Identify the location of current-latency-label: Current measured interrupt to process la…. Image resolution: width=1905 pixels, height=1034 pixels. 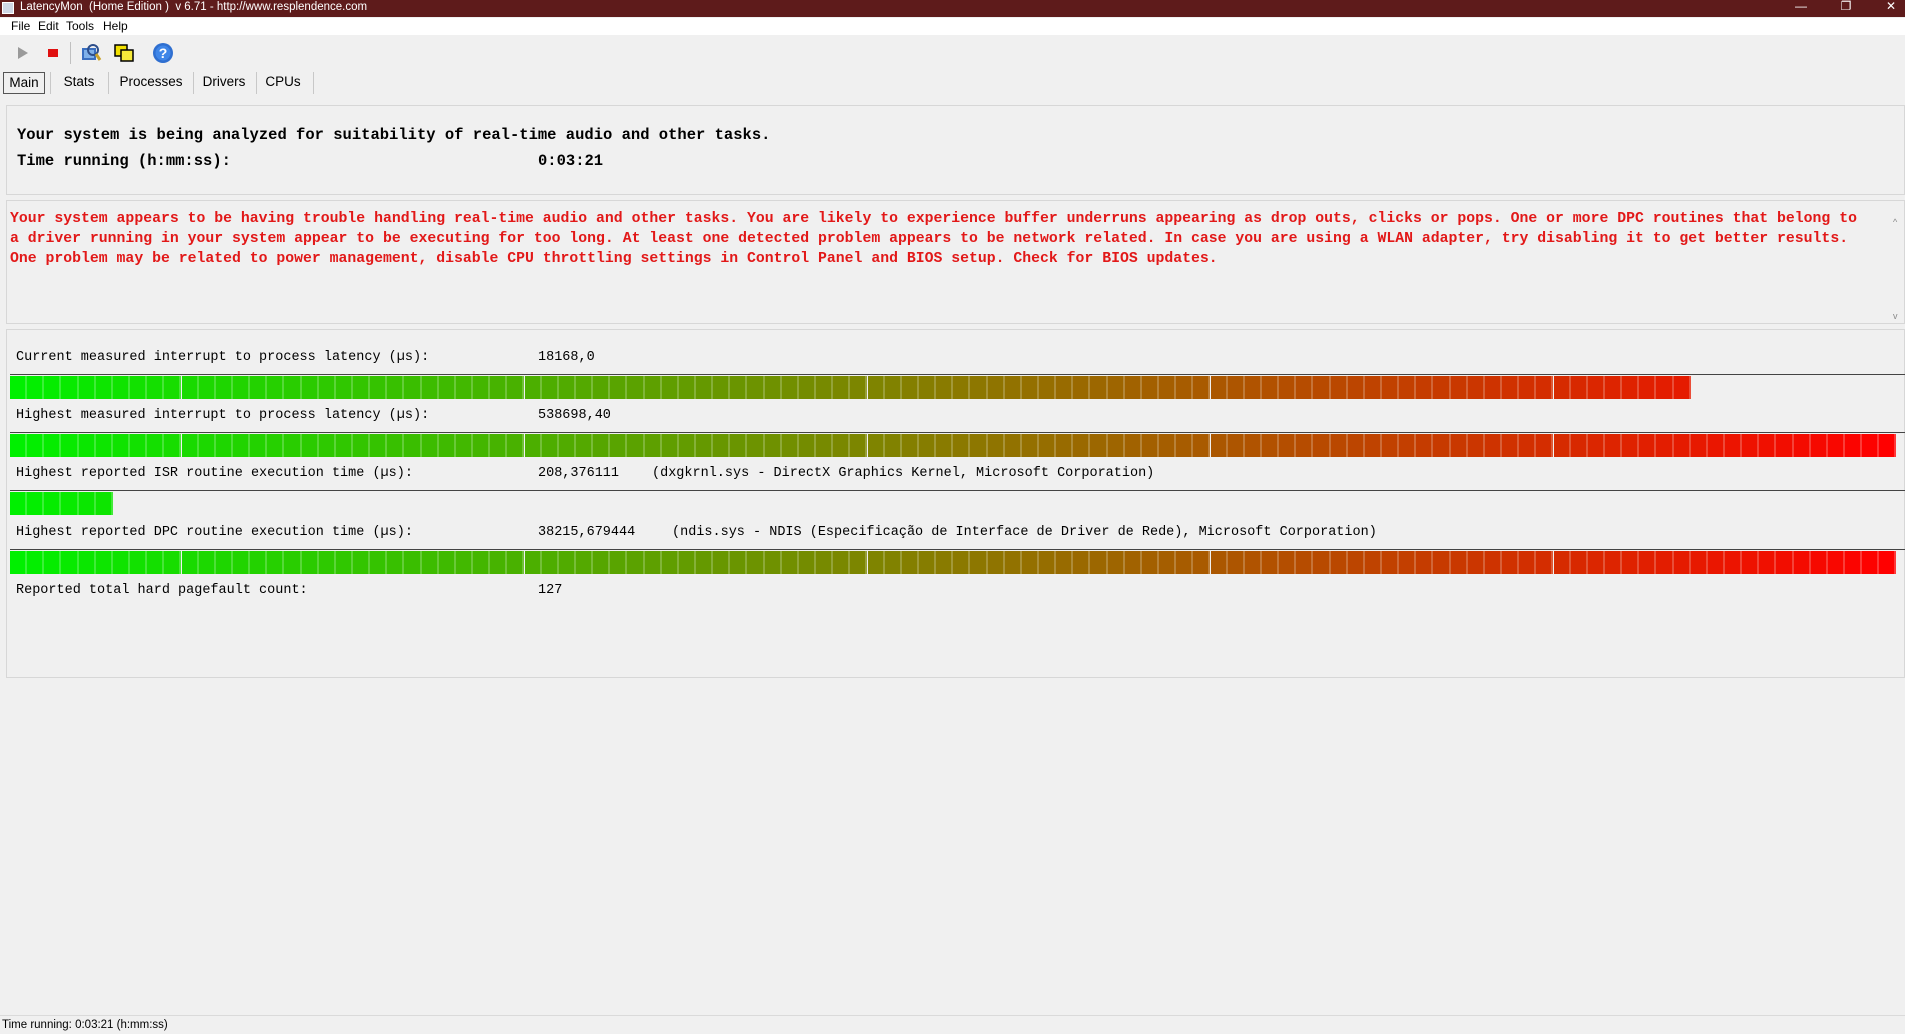
(223, 357).